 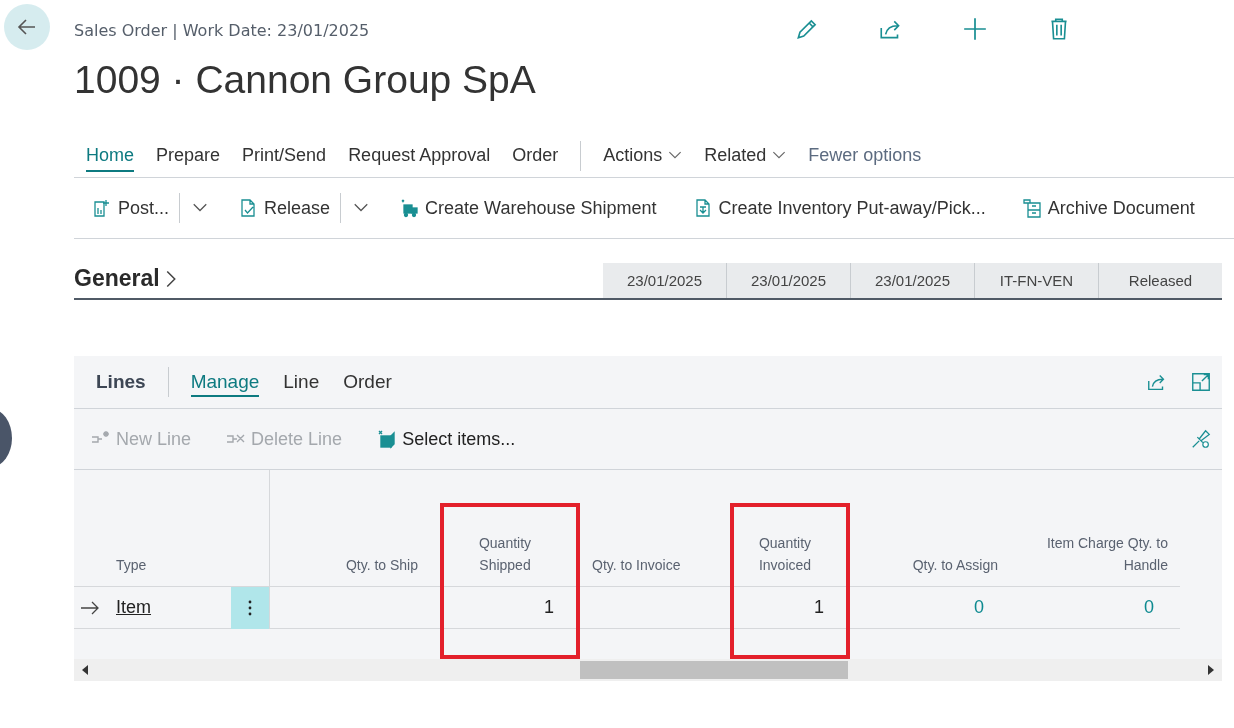 I want to click on column-header: Qty. to Assign, so click(x=955, y=565).